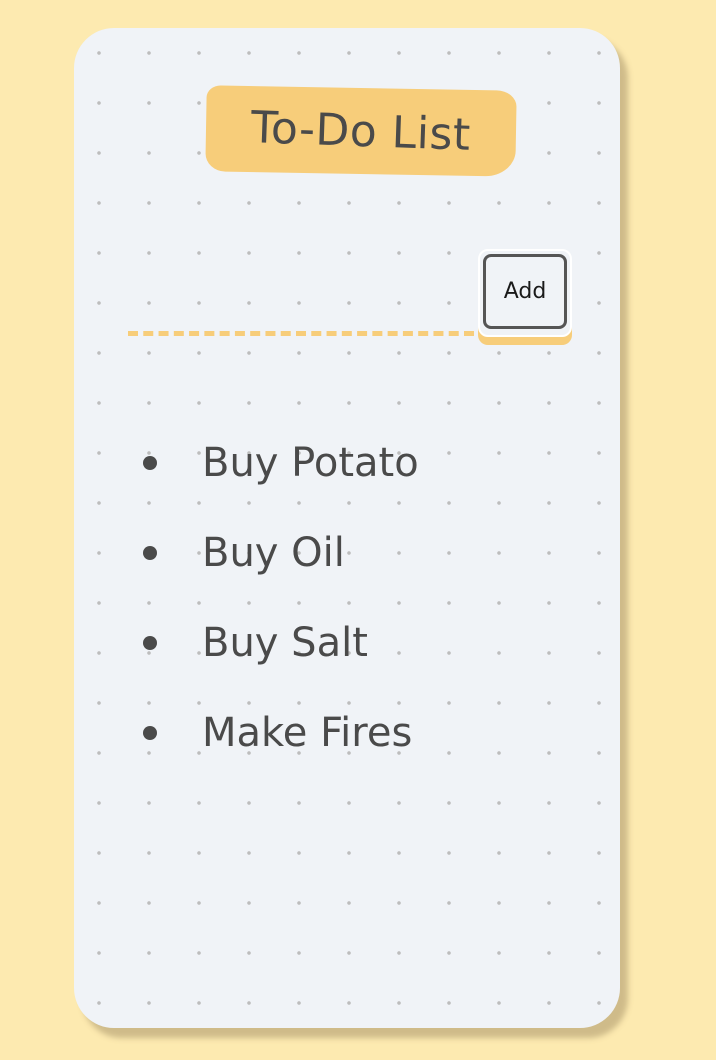 This screenshot has height=1060, width=716. I want to click on task-label: Buy Potato, so click(310, 463).